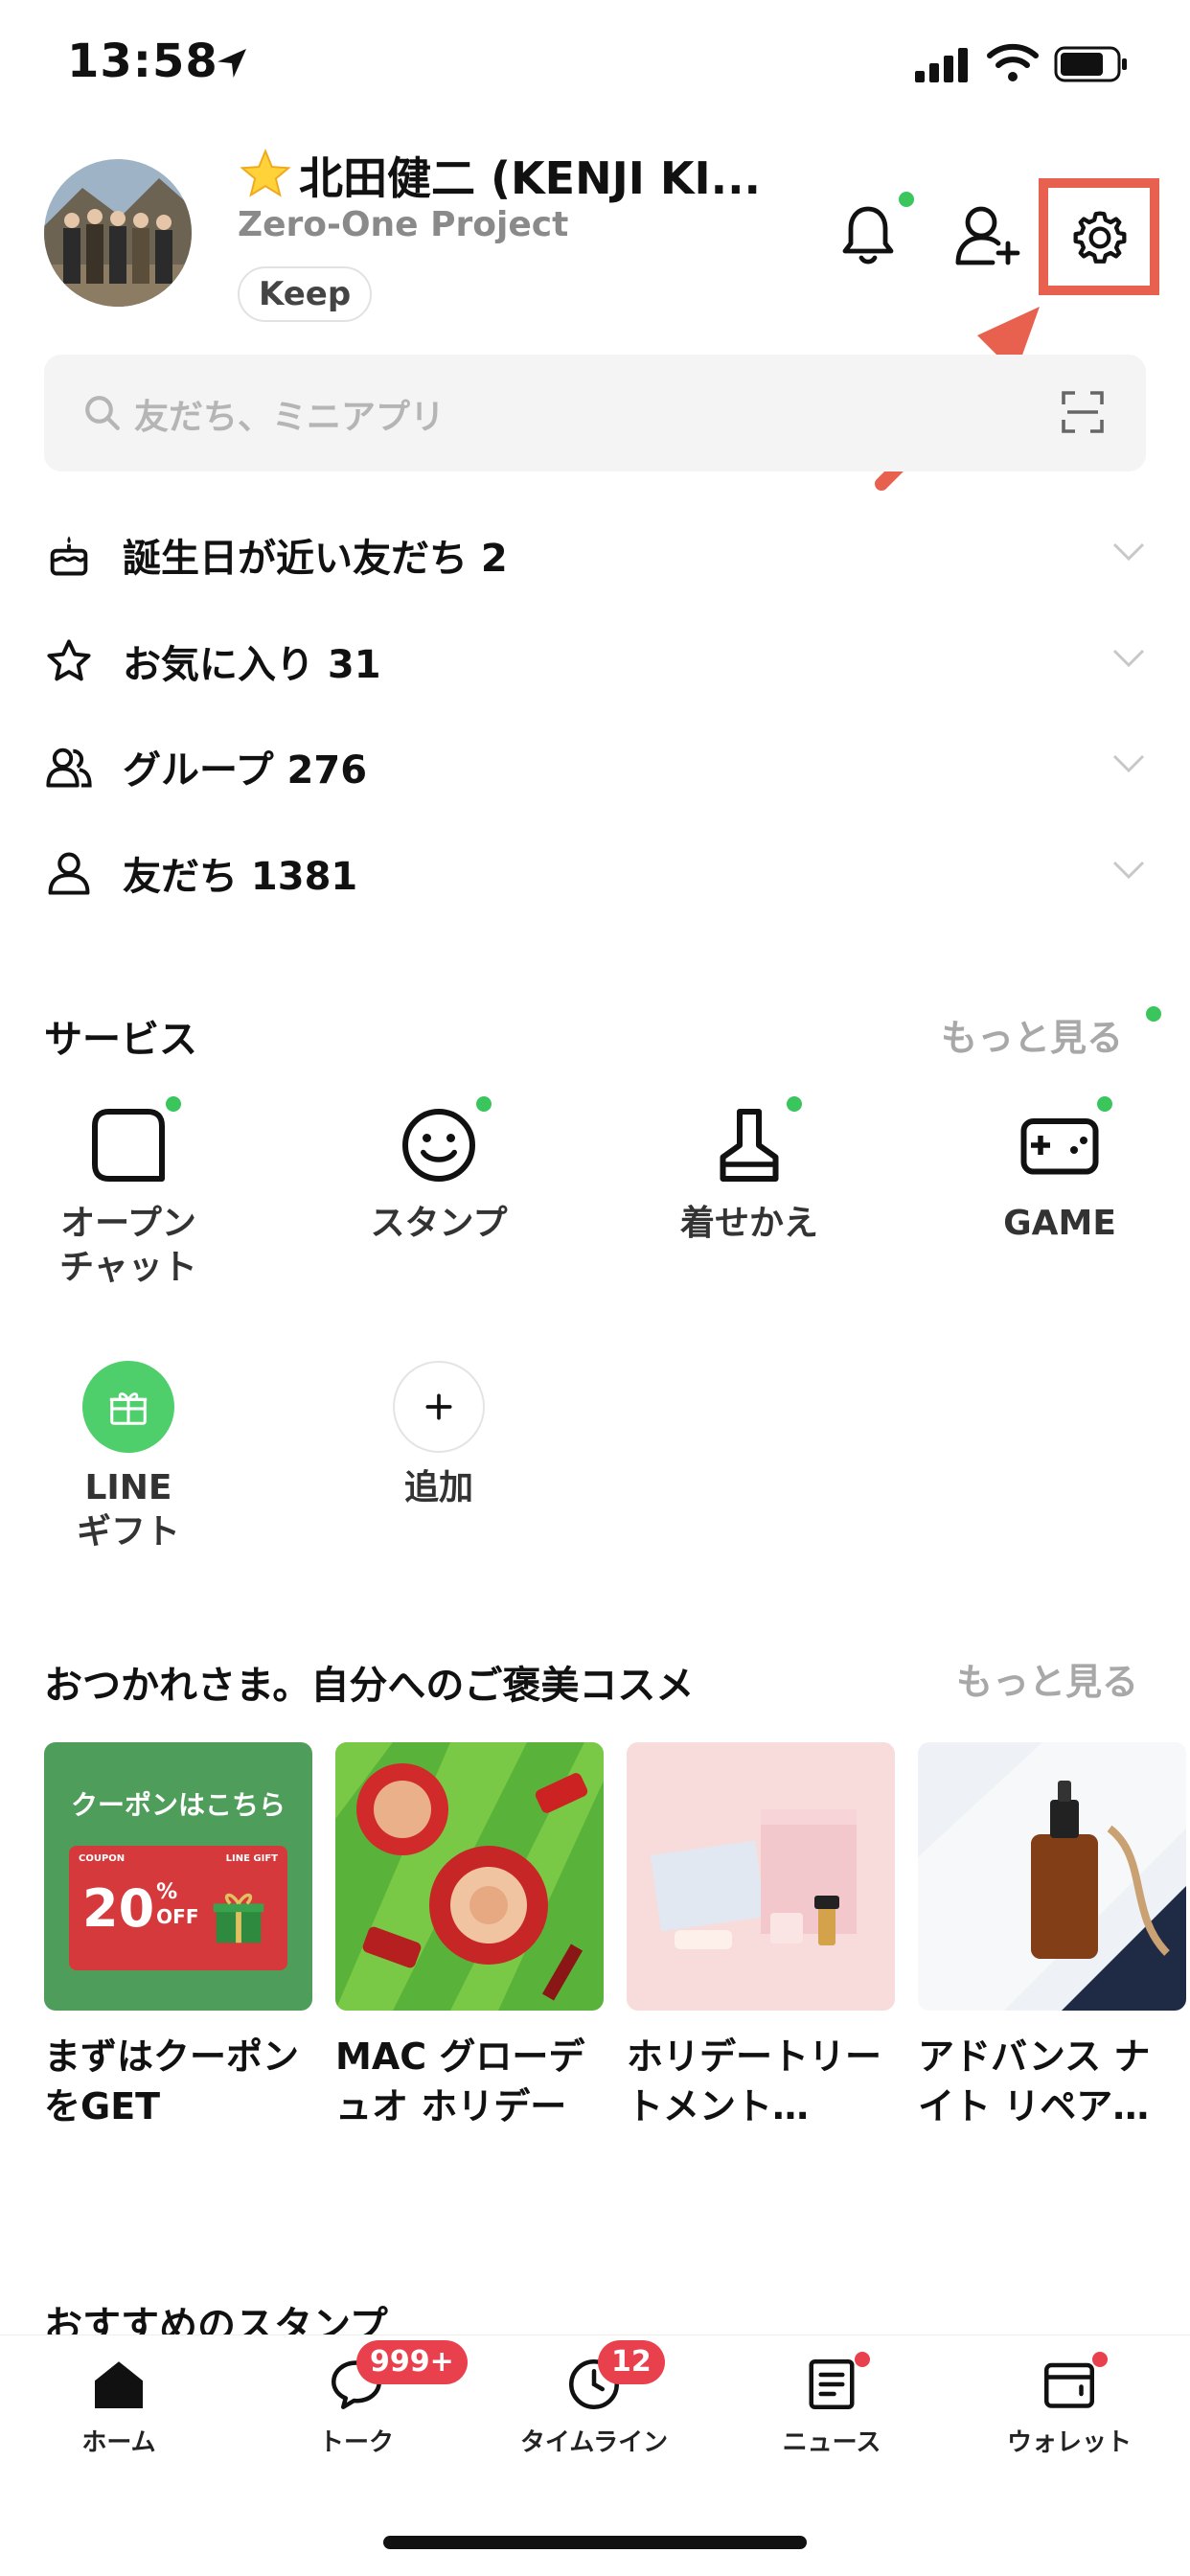  What do you see at coordinates (1069, 2385) in the screenshot?
I see `wallet-icon` at bounding box center [1069, 2385].